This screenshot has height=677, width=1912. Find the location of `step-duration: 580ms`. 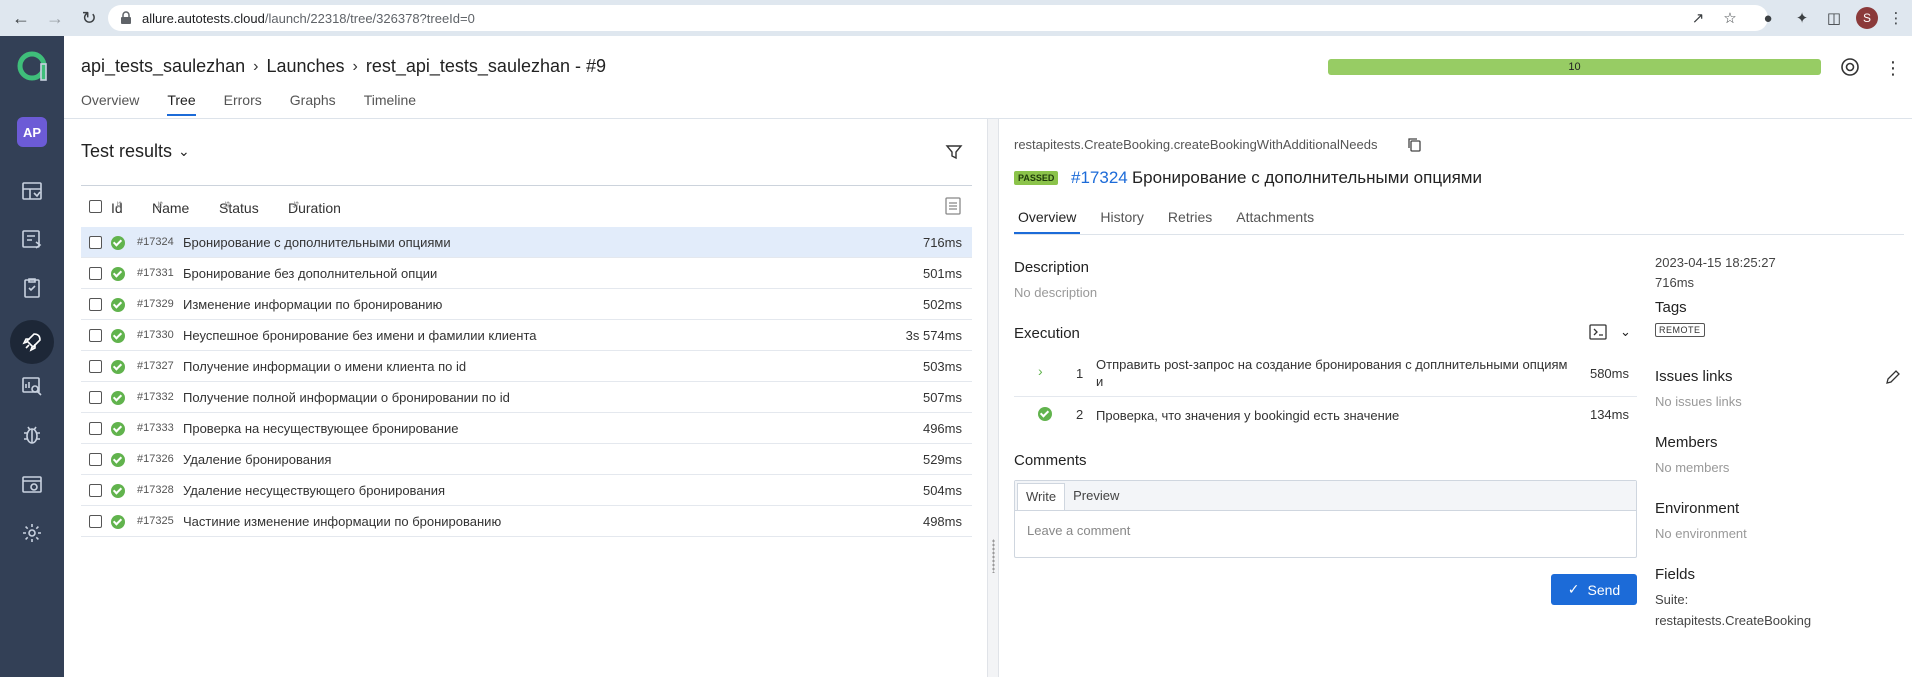

step-duration: 580ms is located at coordinates (1609, 373).